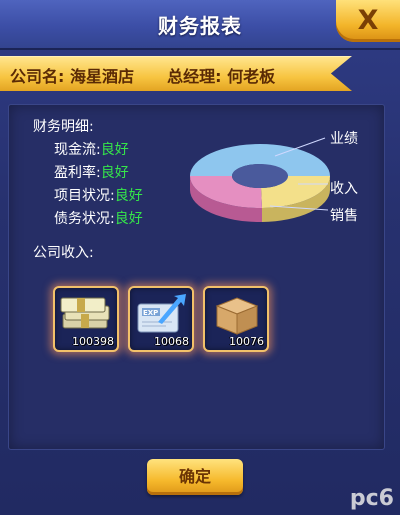  What do you see at coordinates (91, 150) in the screenshot?
I see `detail-row-cashflow: 现金流:良好` at bounding box center [91, 150].